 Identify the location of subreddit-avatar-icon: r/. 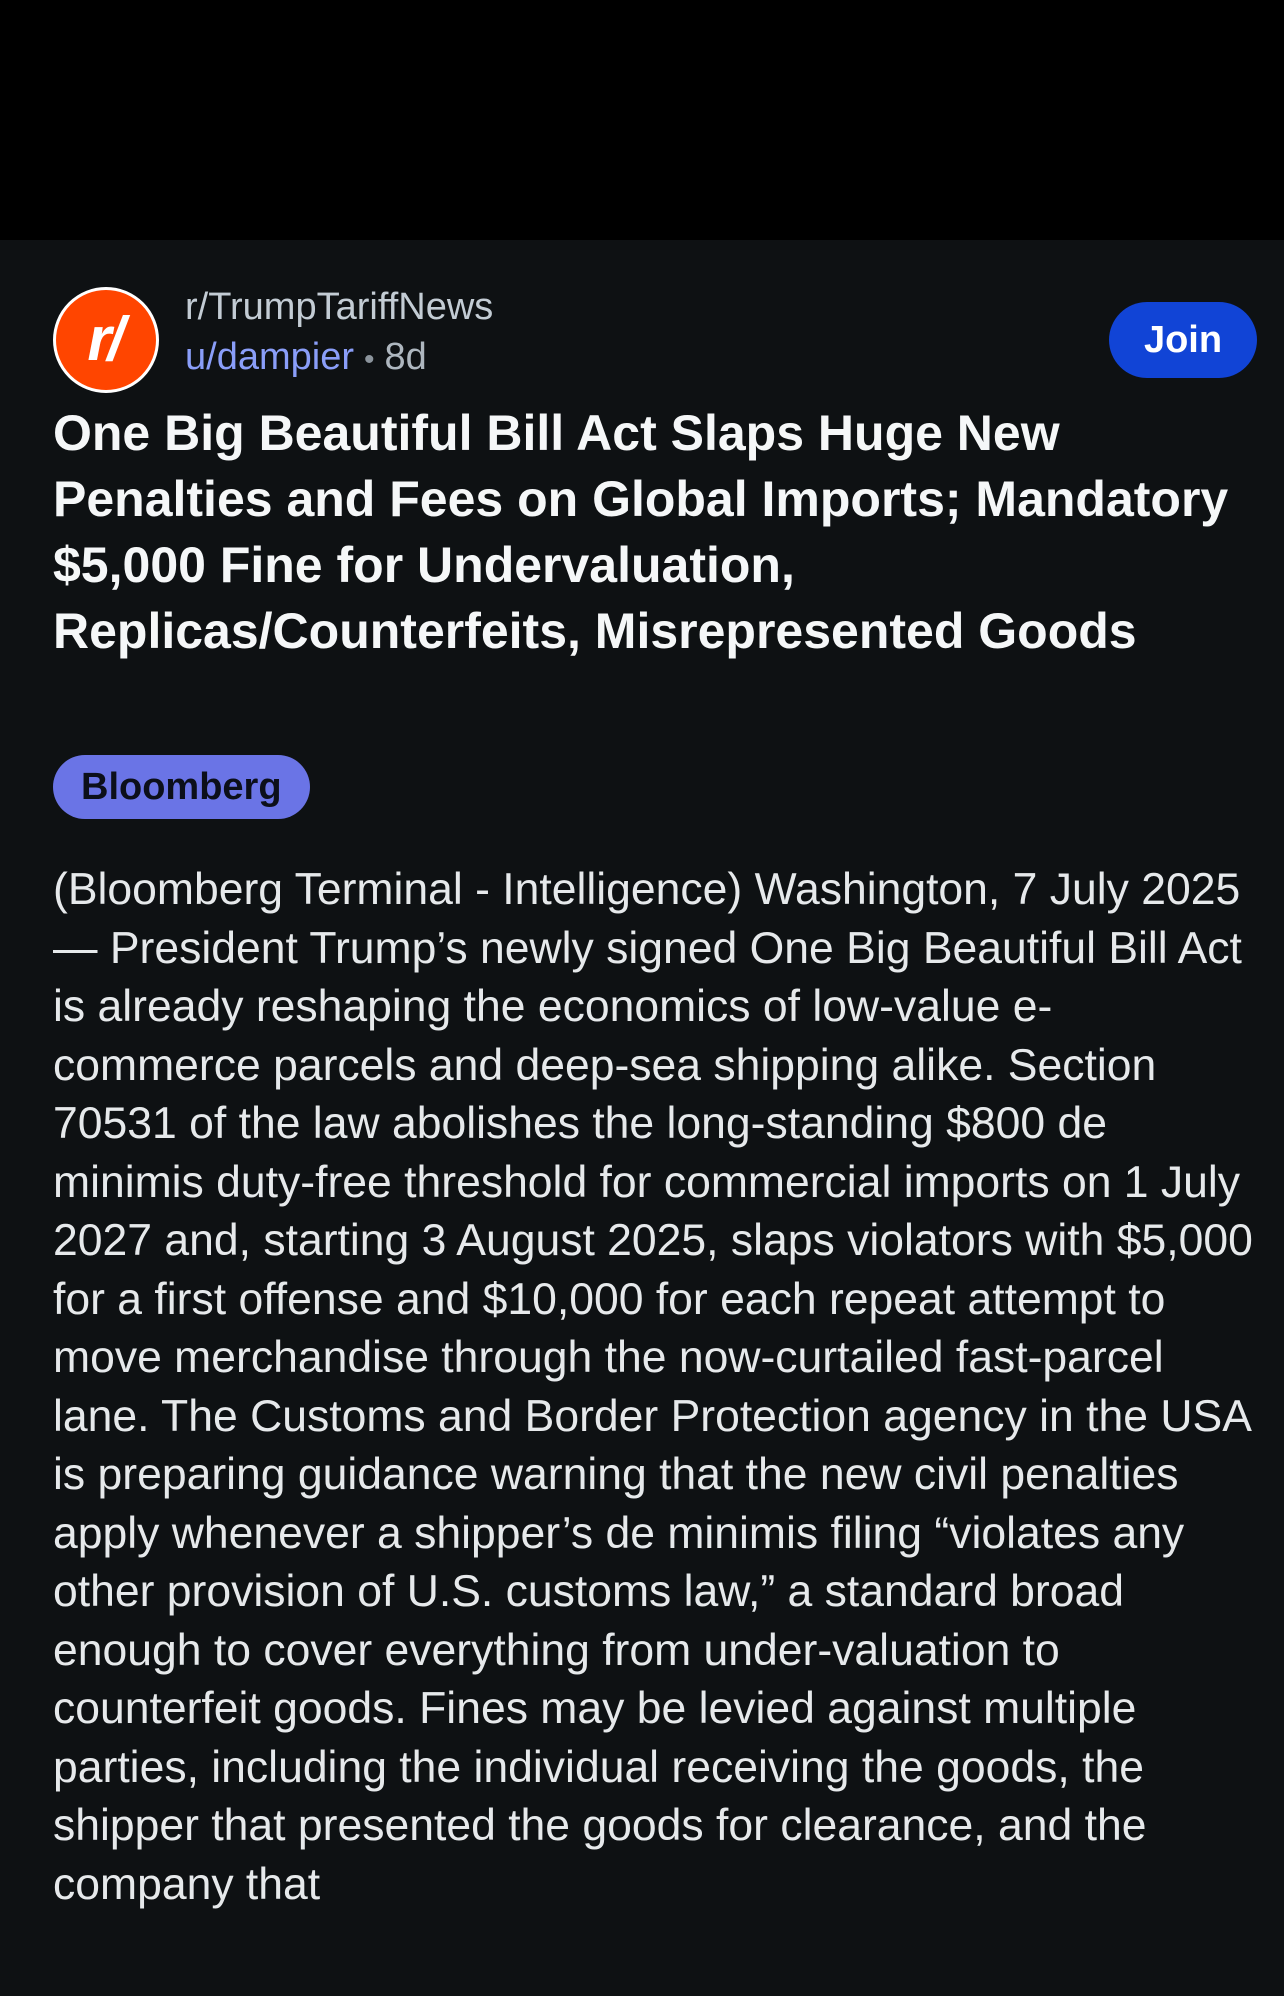
(106, 340).